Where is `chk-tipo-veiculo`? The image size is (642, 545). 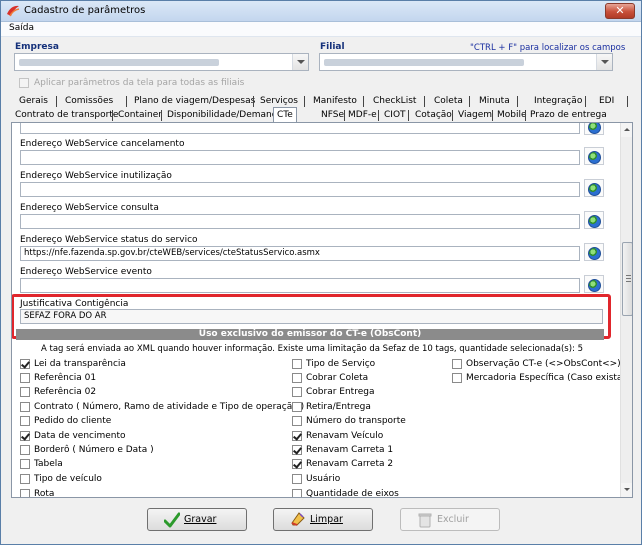
chk-tipo-veiculo is located at coordinates (25, 479).